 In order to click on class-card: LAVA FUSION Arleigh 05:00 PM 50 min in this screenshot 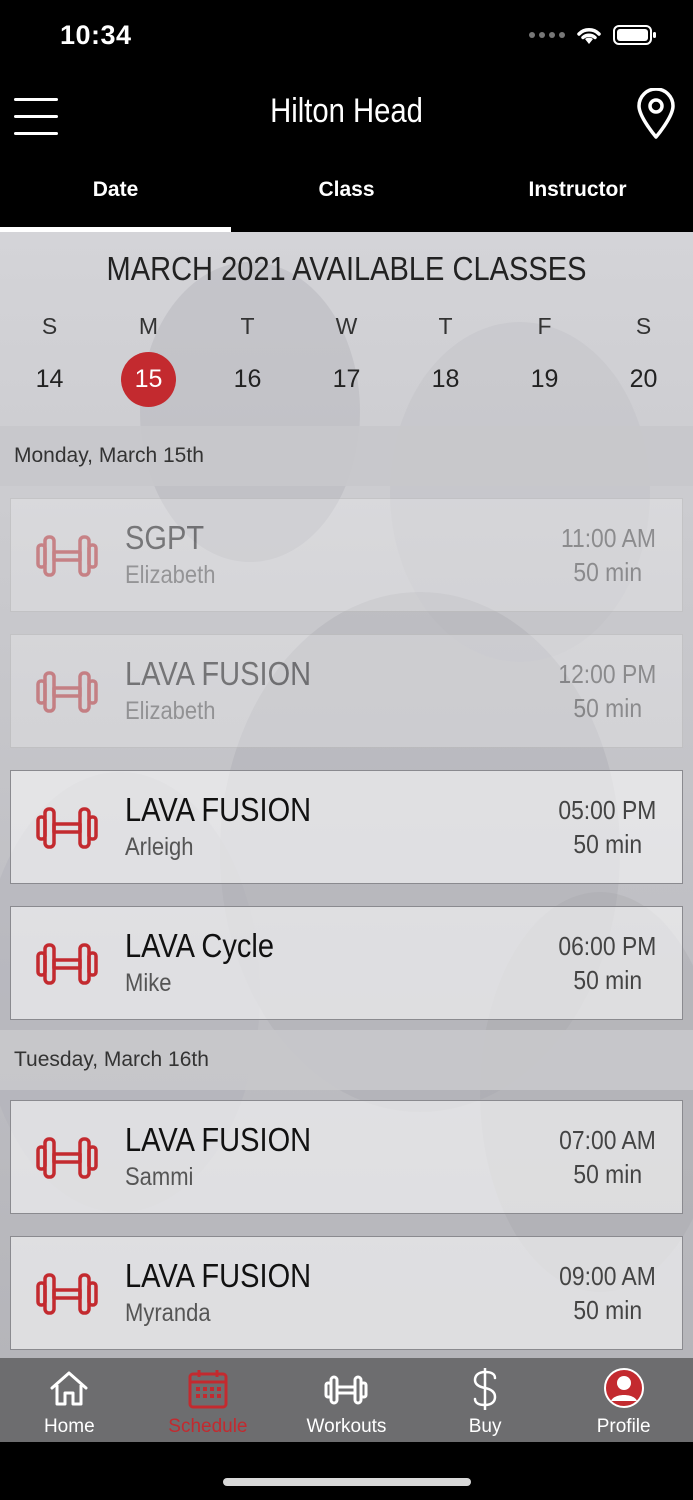, I will do `click(346, 827)`.